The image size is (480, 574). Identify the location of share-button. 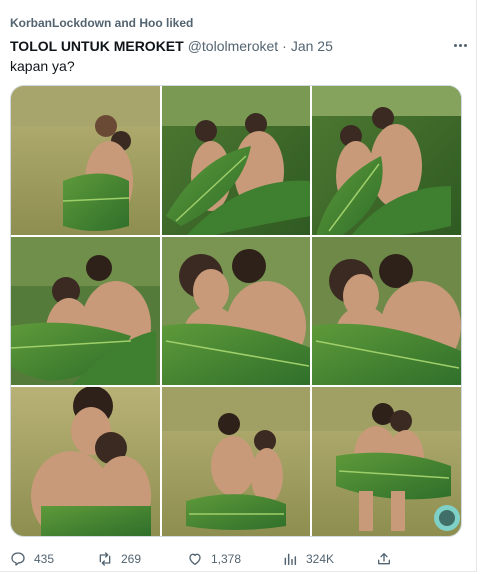
(388, 559).